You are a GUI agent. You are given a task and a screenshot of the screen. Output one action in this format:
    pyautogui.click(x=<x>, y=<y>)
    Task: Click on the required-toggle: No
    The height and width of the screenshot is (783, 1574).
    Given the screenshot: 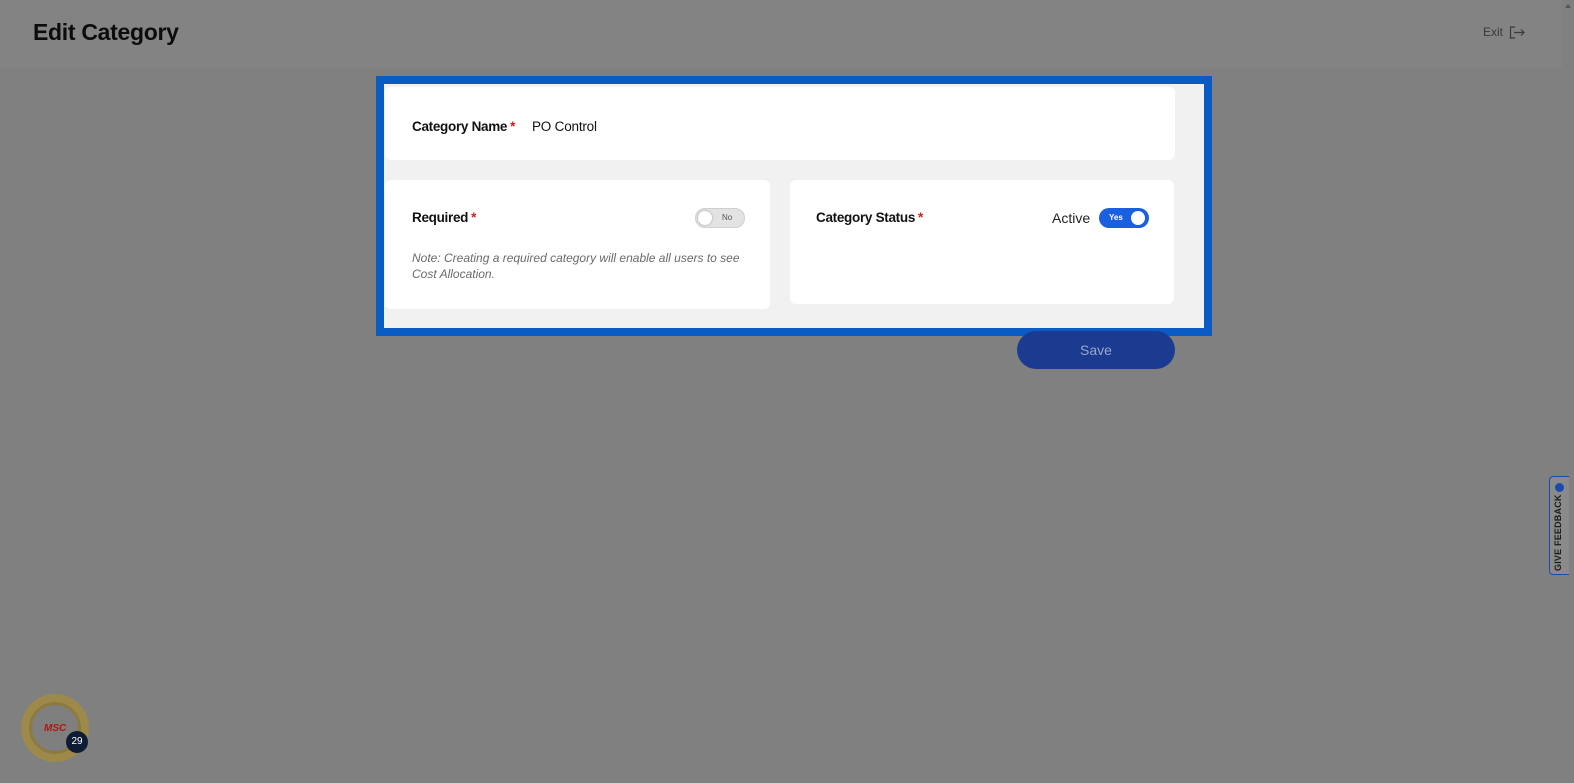 What is the action you would take?
    pyautogui.click(x=720, y=218)
    